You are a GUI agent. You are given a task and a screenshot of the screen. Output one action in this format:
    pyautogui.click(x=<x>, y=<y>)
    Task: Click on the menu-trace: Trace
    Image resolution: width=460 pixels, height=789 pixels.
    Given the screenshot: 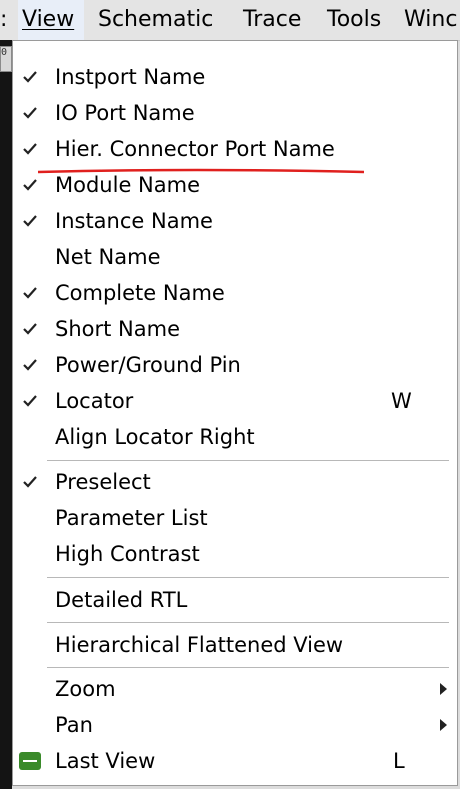 What is the action you would take?
    pyautogui.click(x=272, y=20)
    